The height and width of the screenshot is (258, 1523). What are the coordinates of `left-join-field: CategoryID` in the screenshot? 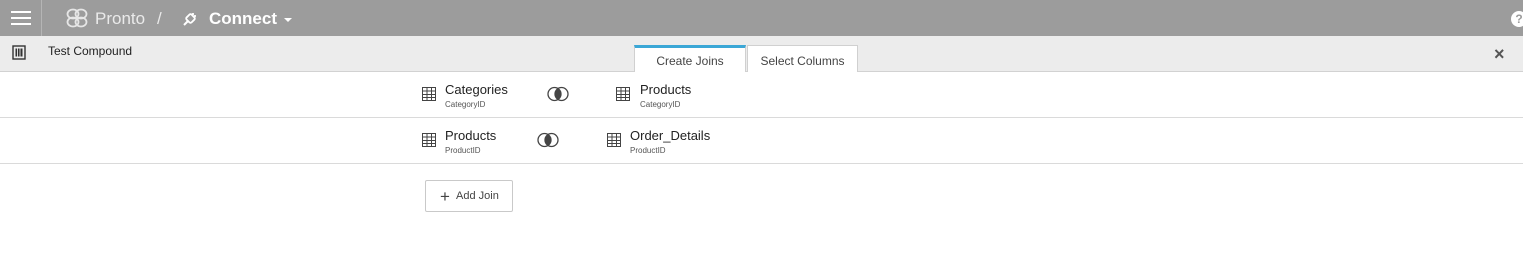 It's located at (465, 104).